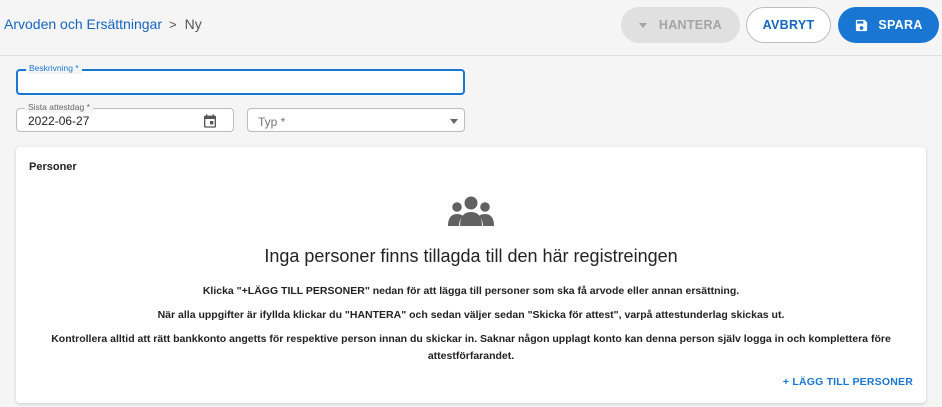 The height and width of the screenshot is (407, 942). I want to click on type-select: Typ *, so click(356, 120).